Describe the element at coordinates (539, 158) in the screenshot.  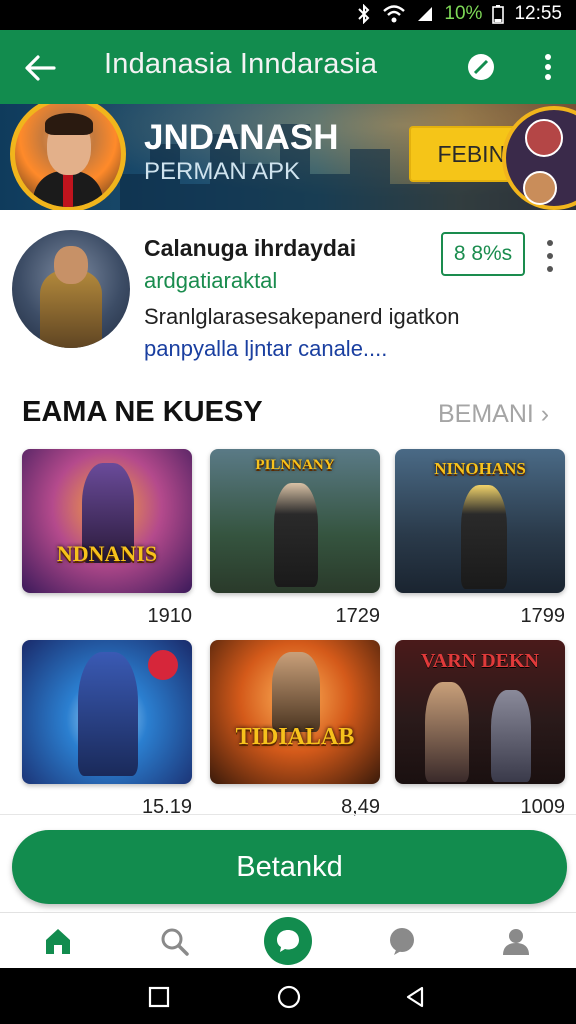
I see `banner-avatars` at that location.